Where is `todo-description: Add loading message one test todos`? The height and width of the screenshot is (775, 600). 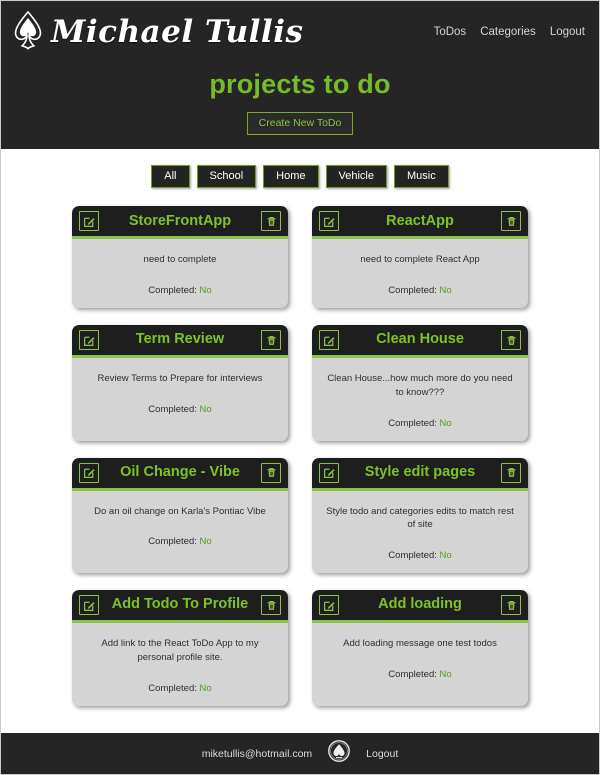 todo-description: Add loading message one test todos is located at coordinates (420, 644).